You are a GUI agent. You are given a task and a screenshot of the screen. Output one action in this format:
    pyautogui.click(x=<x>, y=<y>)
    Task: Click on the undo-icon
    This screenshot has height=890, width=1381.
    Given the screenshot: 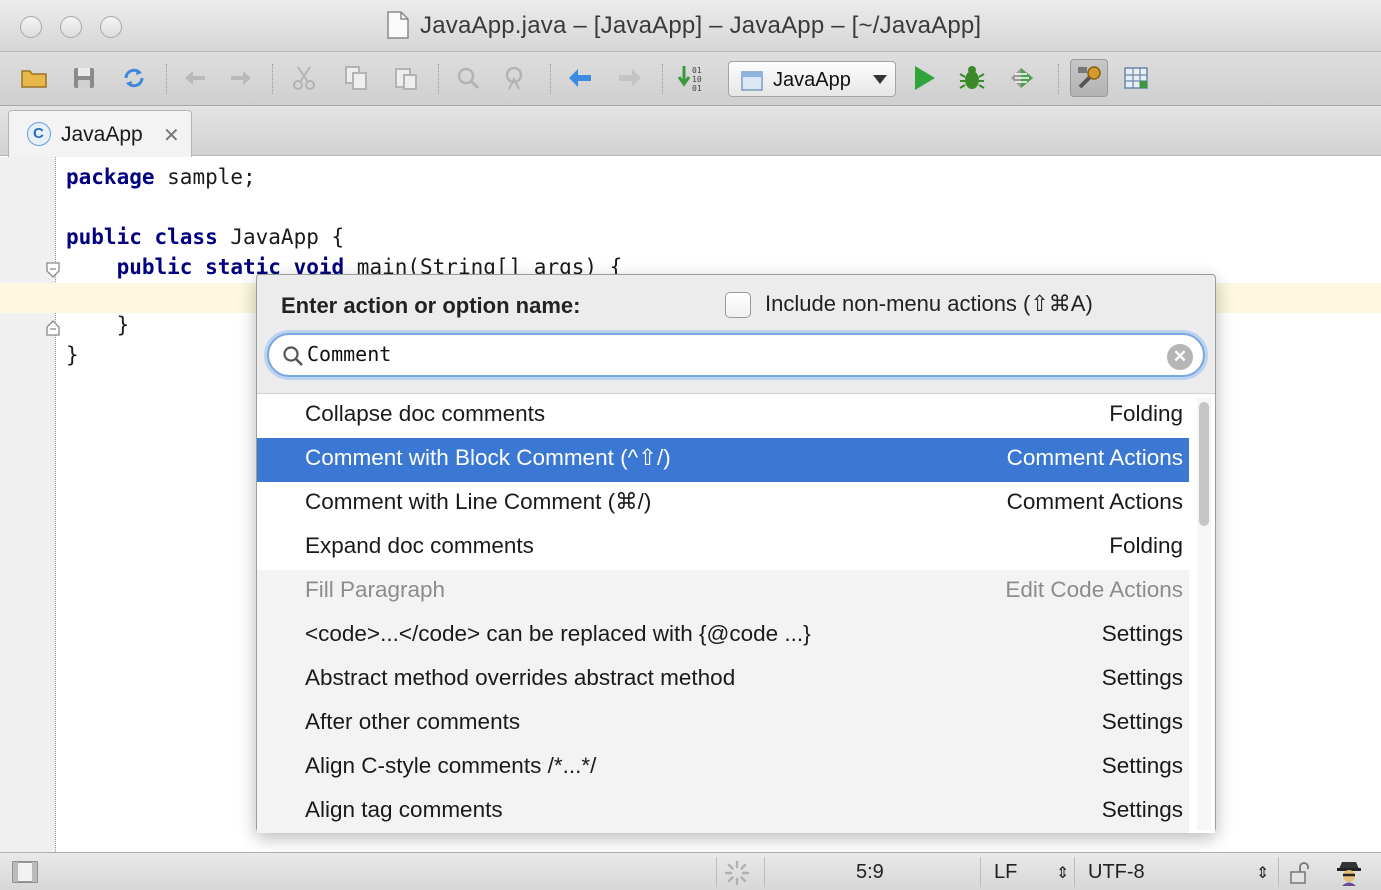 What is the action you would take?
    pyautogui.click(x=196, y=78)
    